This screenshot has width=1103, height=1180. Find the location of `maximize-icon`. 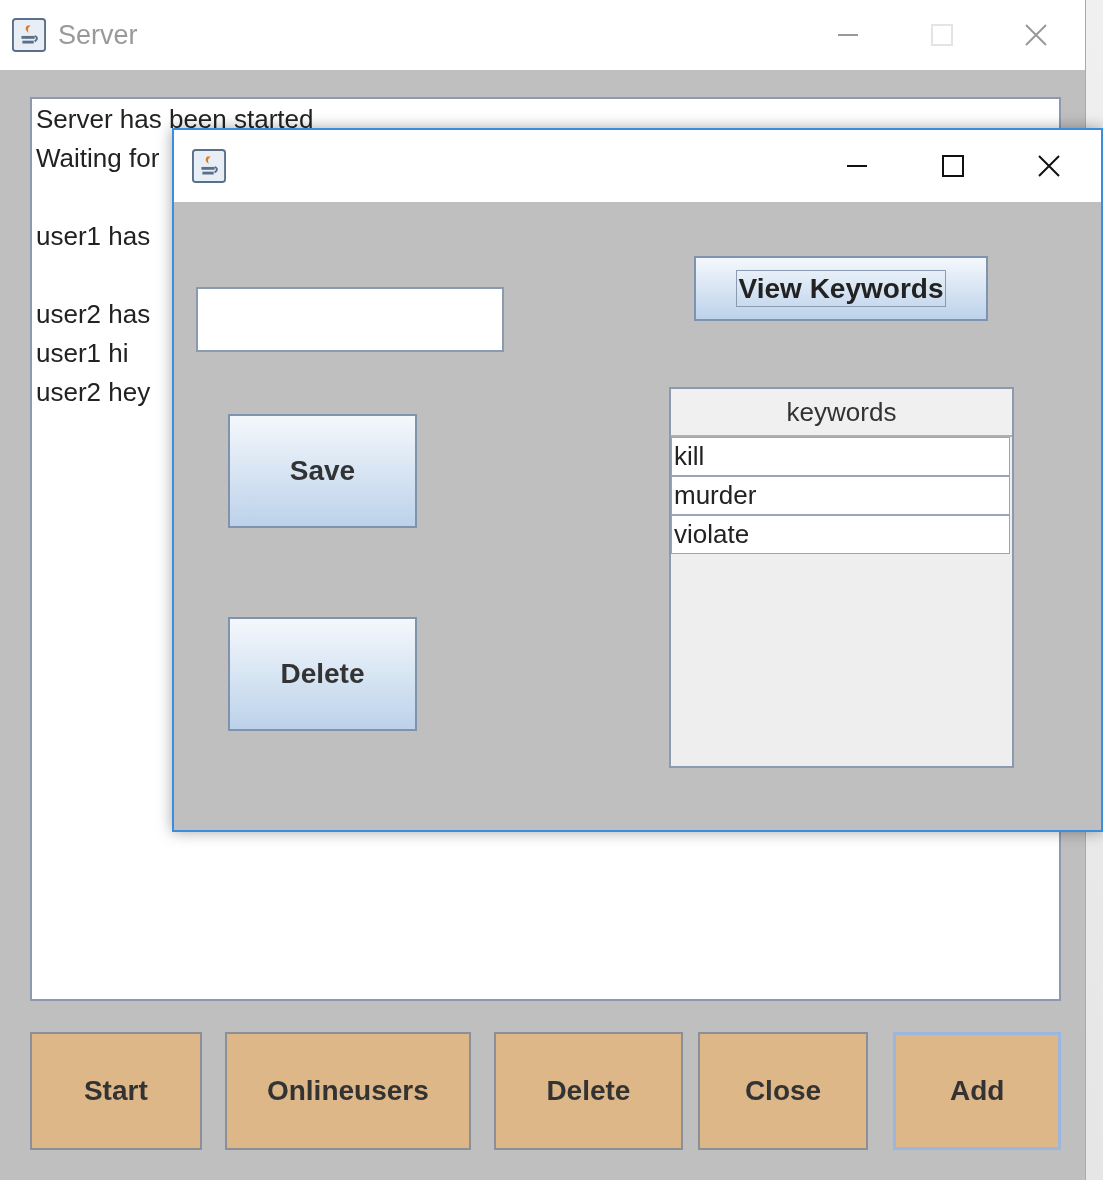

maximize-icon is located at coordinates (953, 166).